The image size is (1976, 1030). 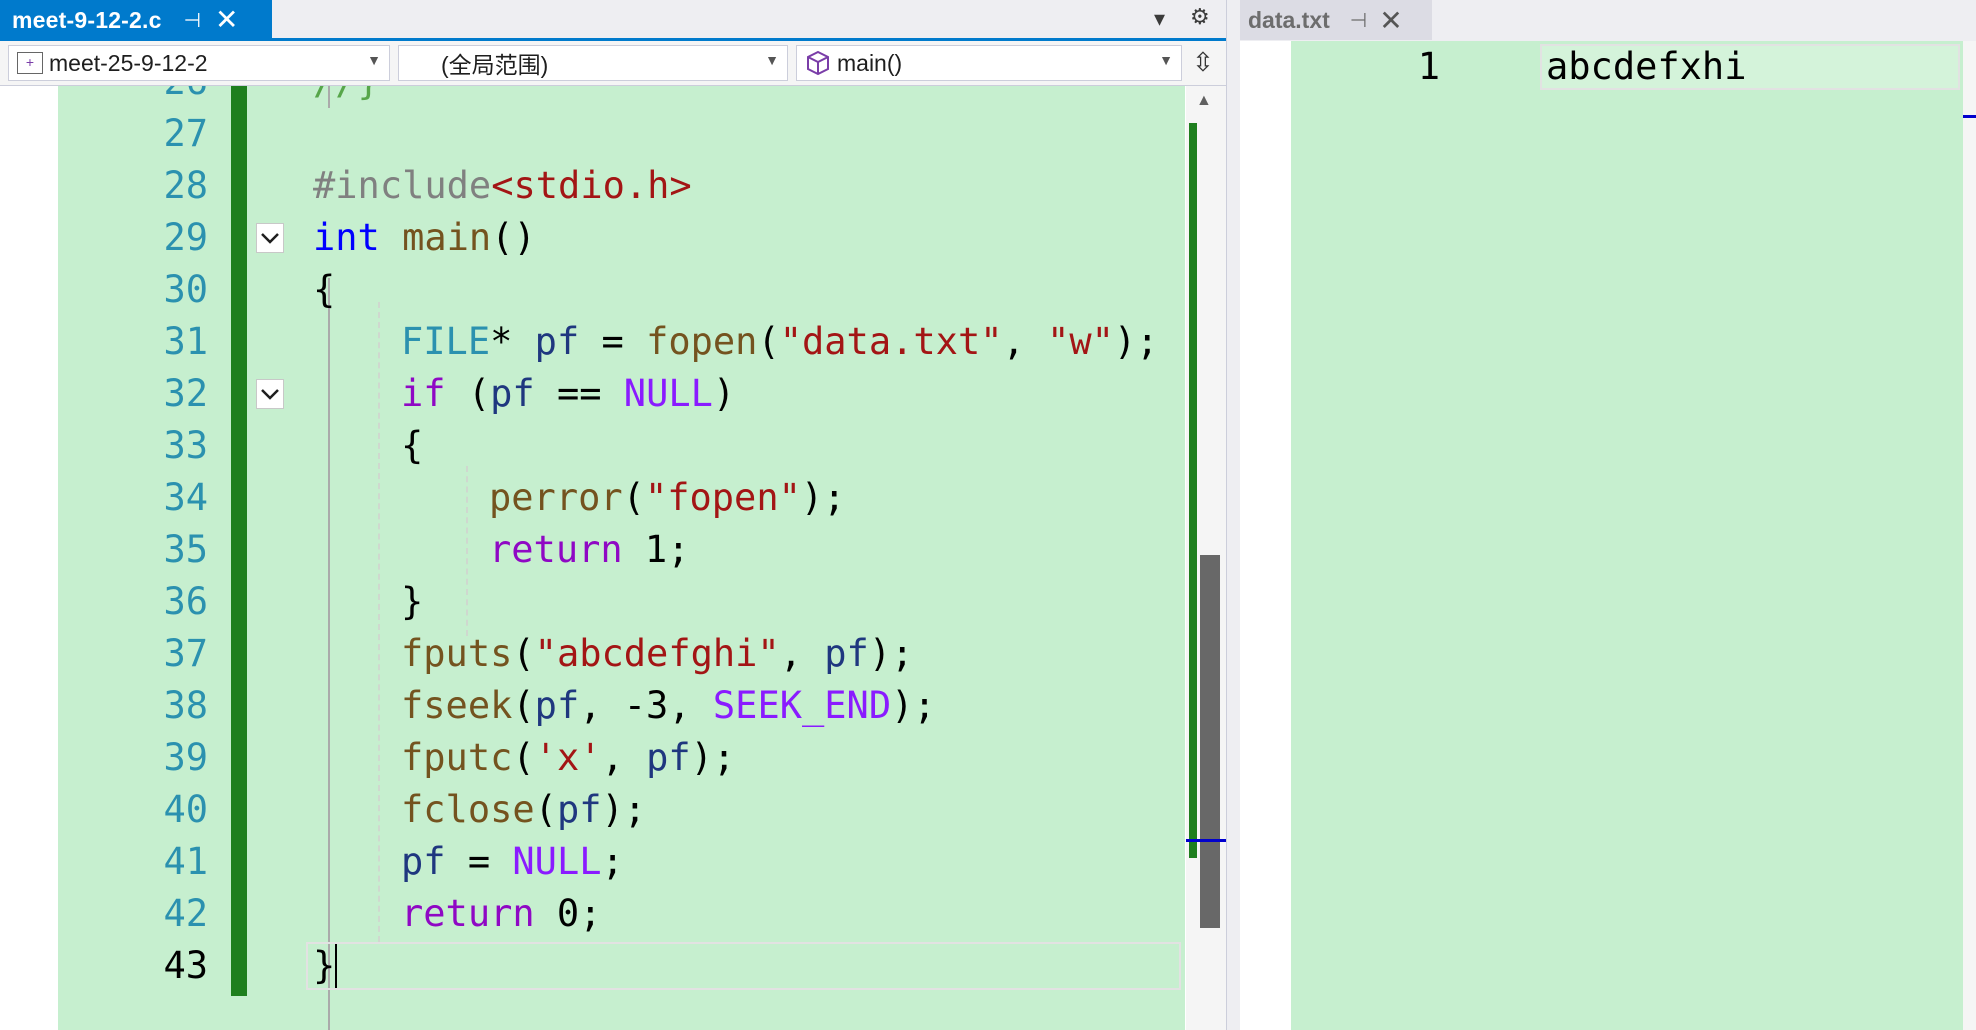 What do you see at coordinates (185, 341) in the screenshot?
I see `line-number: 31` at bounding box center [185, 341].